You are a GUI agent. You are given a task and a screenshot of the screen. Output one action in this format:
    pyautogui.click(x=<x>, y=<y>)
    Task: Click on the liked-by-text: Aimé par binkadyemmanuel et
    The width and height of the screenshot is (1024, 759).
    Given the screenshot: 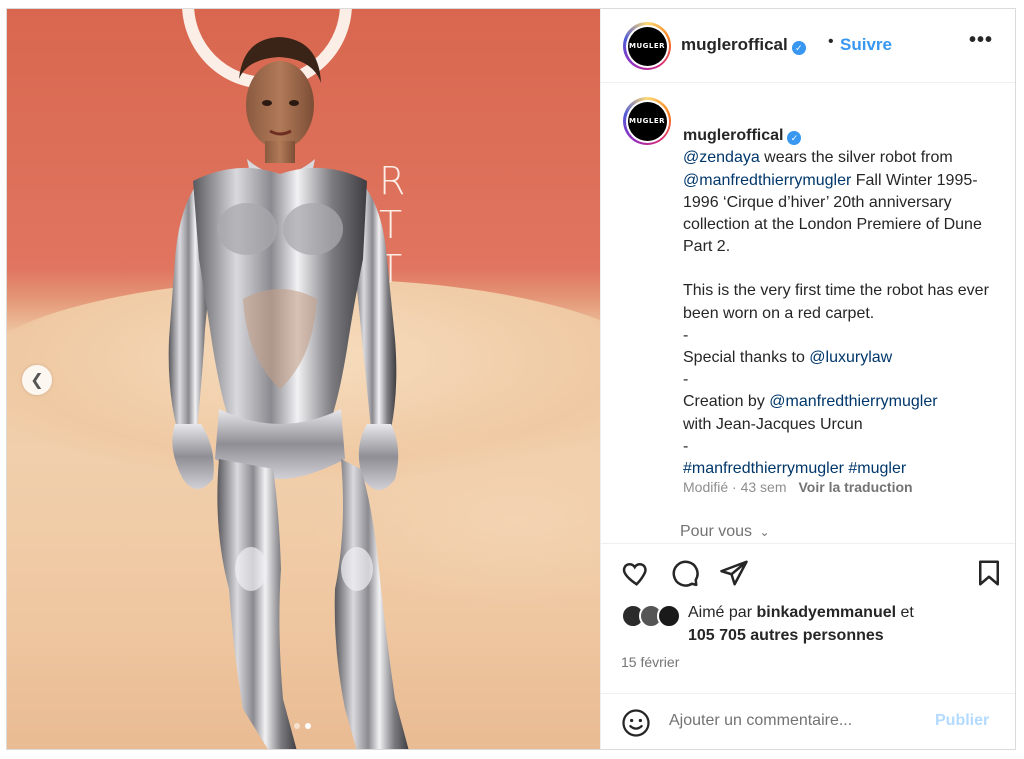 What is the action you would take?
    pyautogui.click(x=801, y=612)
    